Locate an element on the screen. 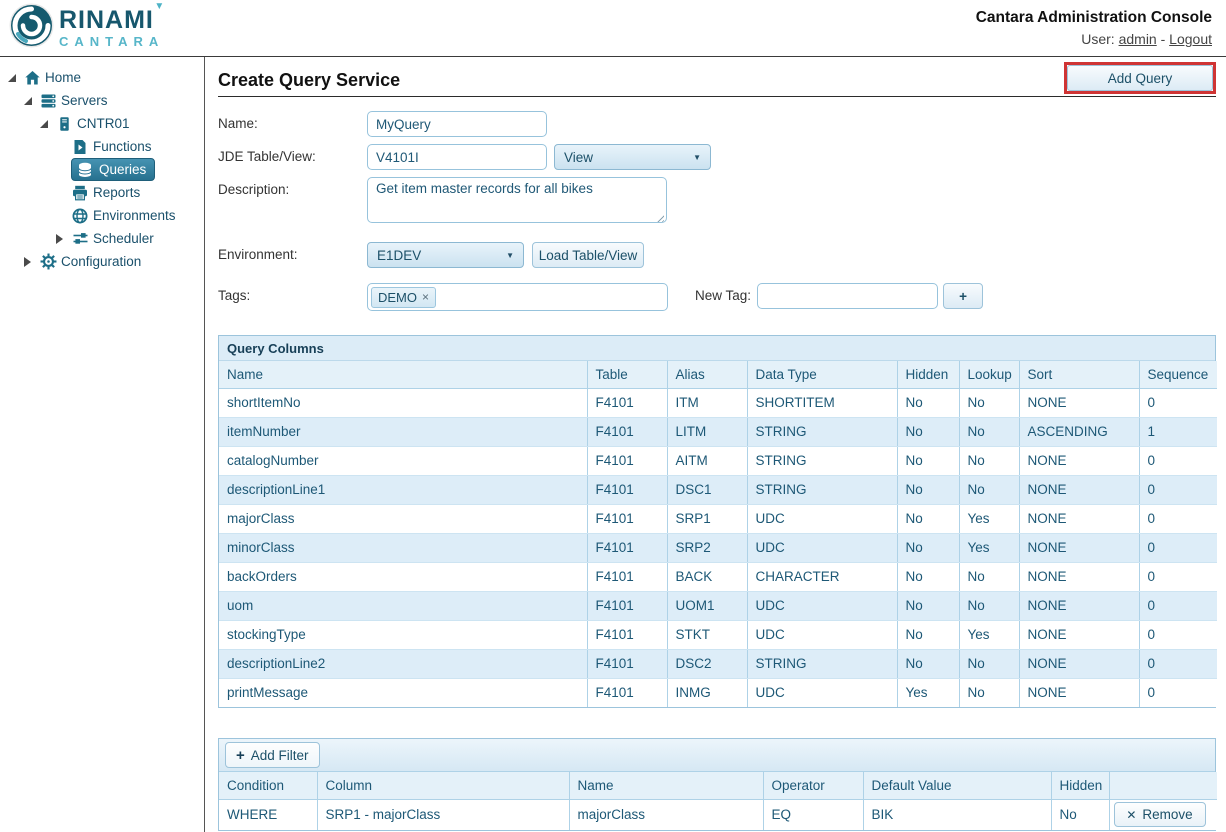  database-icon is located at coordinates (85, 169).